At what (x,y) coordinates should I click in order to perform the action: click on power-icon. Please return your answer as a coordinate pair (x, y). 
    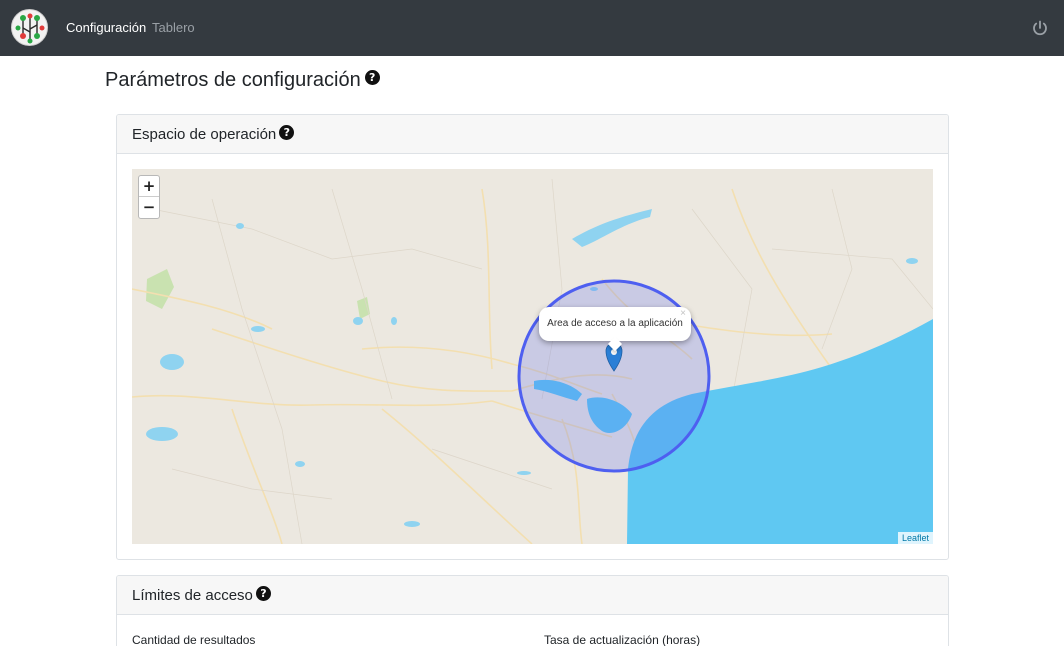
    Looking at the image, I should click on (1040, 28).